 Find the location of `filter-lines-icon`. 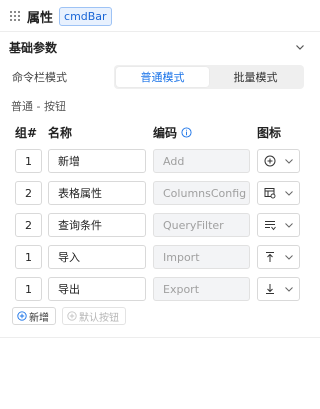

filter-lines-icon is located at coordinates (270, 226).